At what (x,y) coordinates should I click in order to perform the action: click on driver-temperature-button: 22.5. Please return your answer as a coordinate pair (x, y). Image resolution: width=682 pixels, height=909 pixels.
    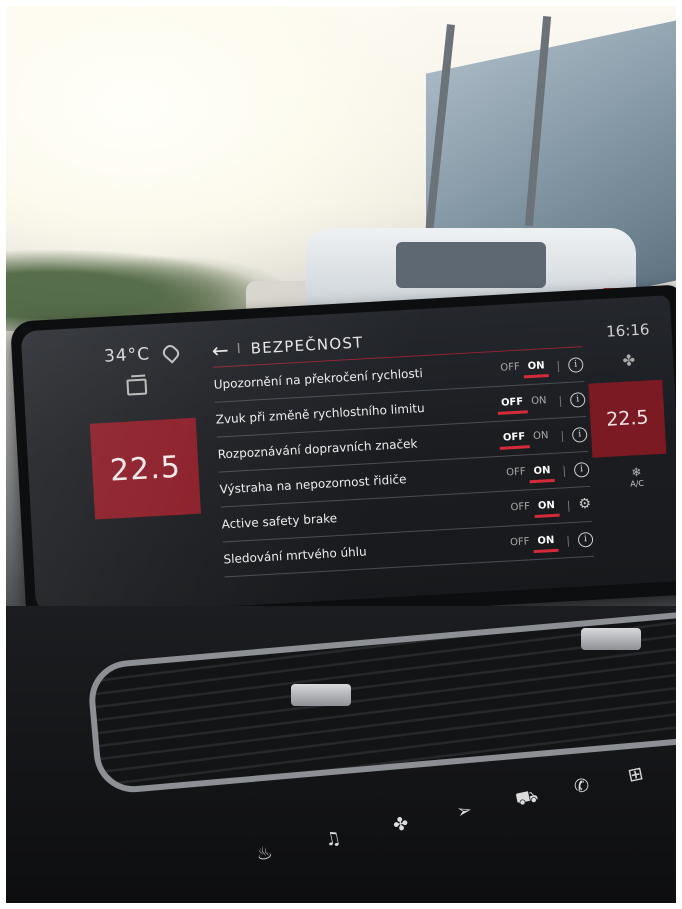
    Looking at the image, I should click on (145, 468).